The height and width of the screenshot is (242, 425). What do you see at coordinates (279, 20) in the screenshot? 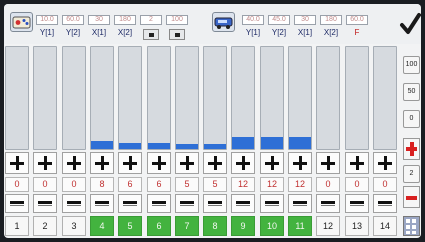
I see `right-param-value: 45.0` at bounding box center [279, 20].